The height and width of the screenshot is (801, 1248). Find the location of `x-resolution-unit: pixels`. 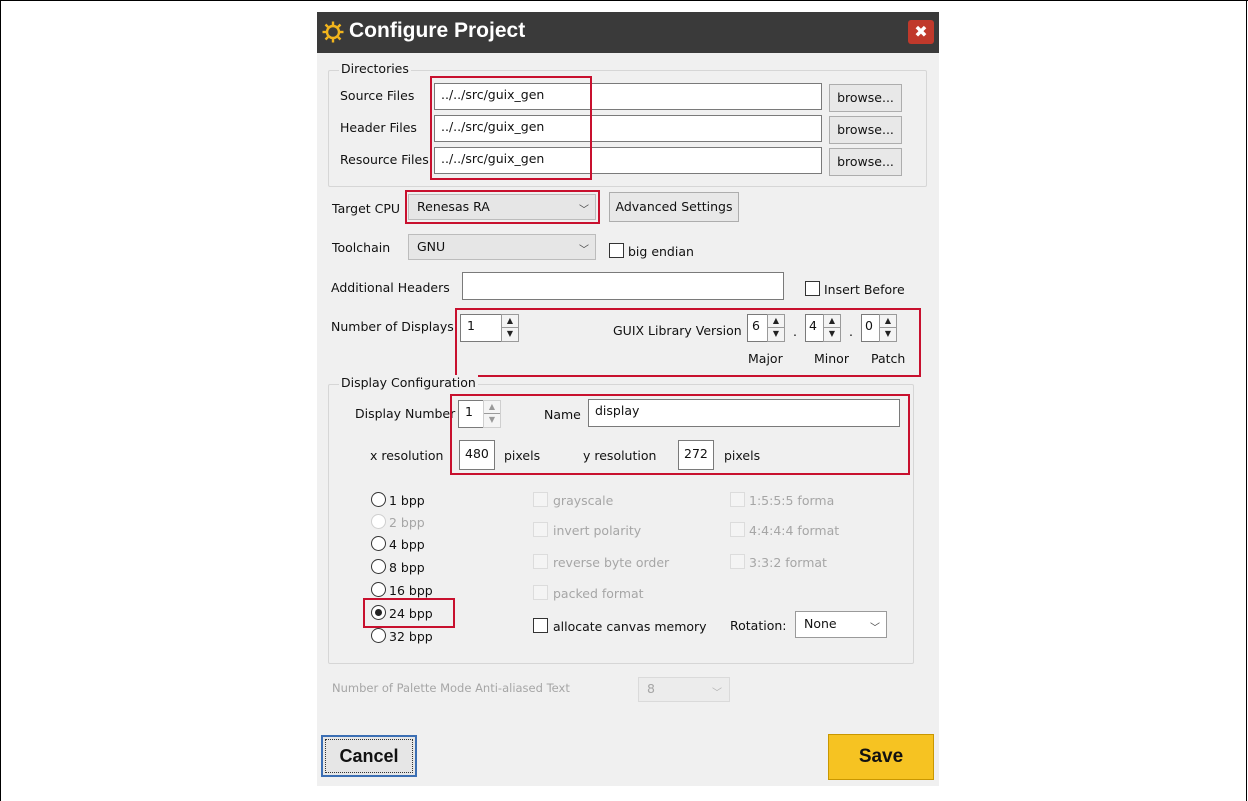

x-resolution-unit: pixels is located at coordinates (522, 455).